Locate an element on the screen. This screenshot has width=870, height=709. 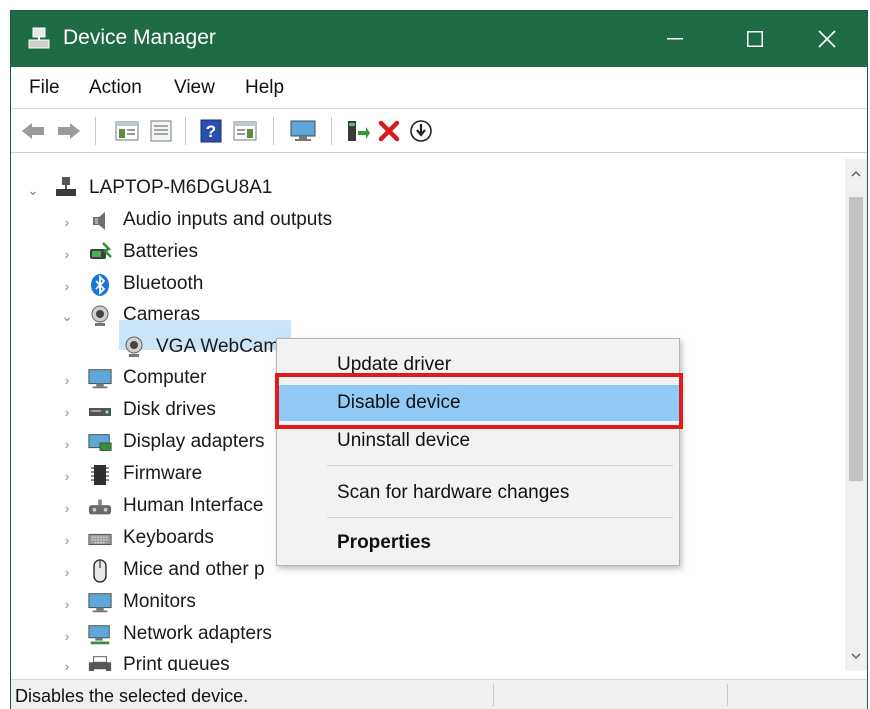
tree-item-computer: Computer is located at coordinates (164, 378).